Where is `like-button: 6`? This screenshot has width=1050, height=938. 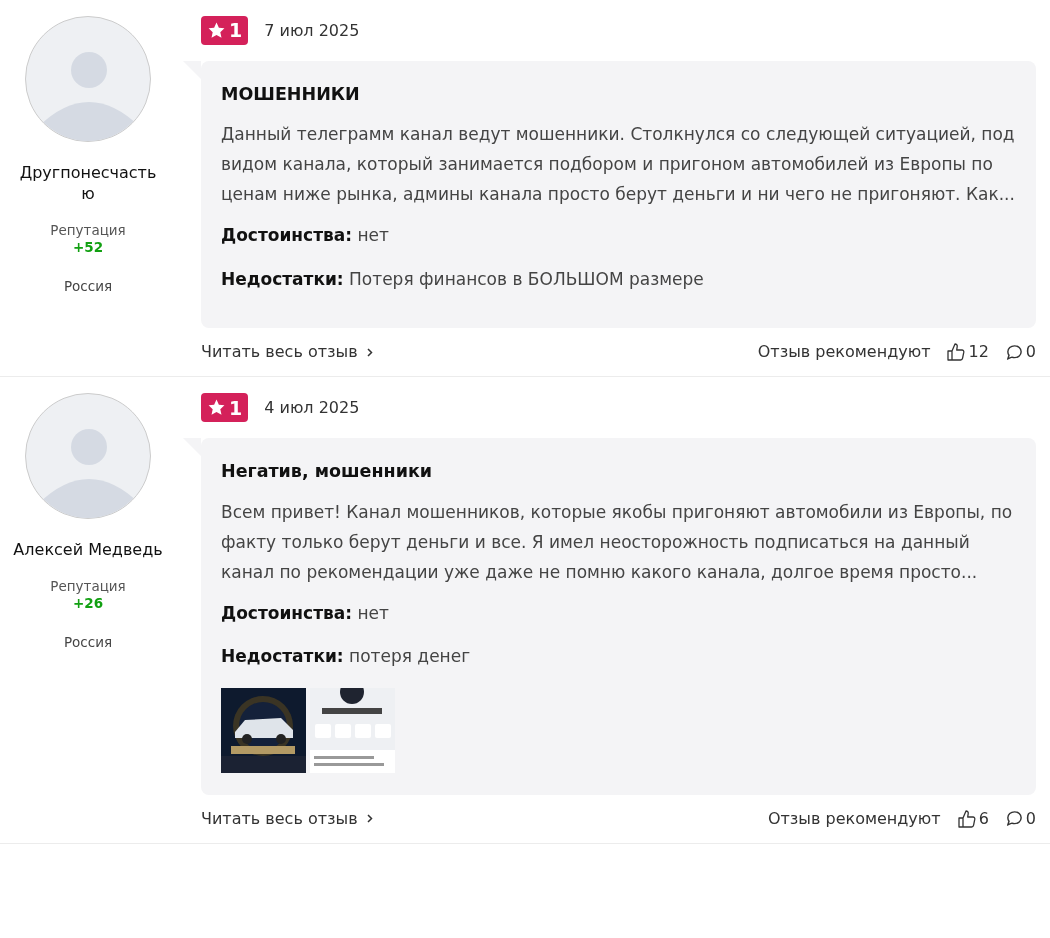 like-button: 6 is located at coordinates (972, 818).